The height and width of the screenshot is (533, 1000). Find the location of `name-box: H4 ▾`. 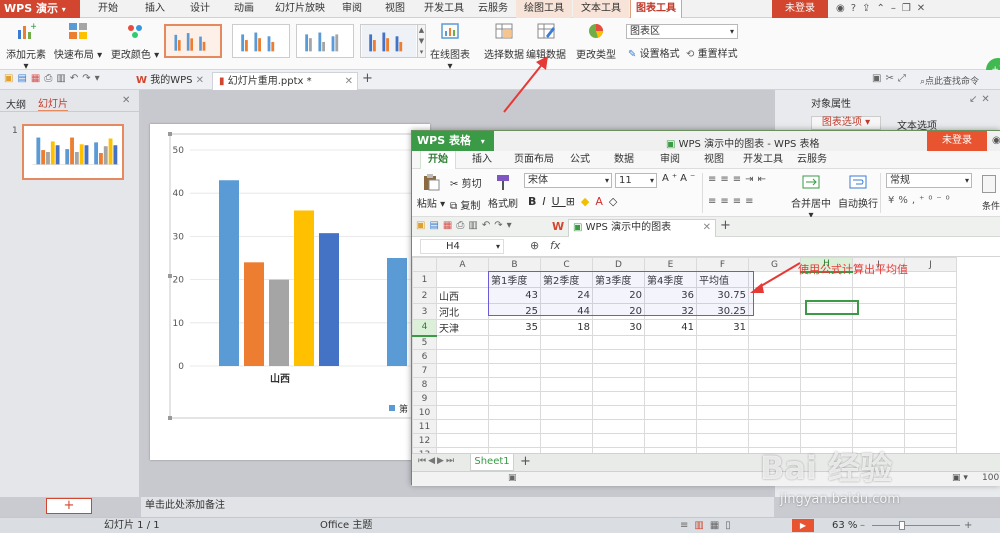

name-box: H4 ▾ is located at coordinates (462, 246).